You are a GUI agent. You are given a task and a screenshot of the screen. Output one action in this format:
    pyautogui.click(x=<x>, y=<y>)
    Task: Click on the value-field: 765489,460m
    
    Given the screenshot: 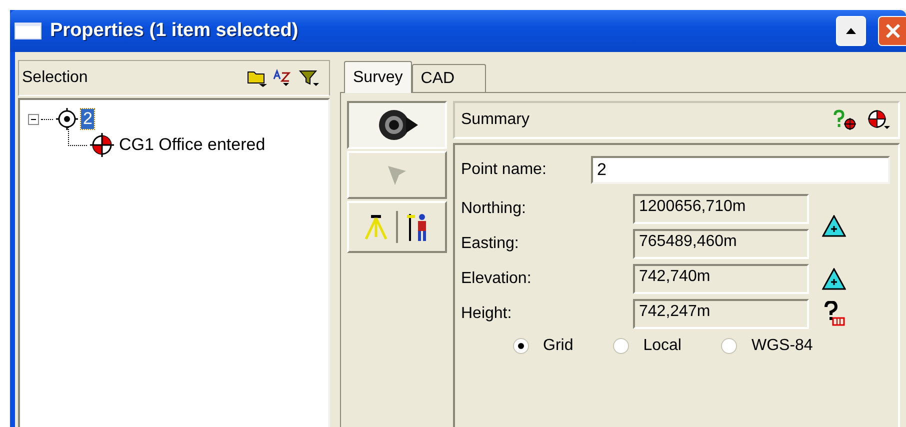 What is the action you would take?
    pyautogui.click(x=721, y=243)
    